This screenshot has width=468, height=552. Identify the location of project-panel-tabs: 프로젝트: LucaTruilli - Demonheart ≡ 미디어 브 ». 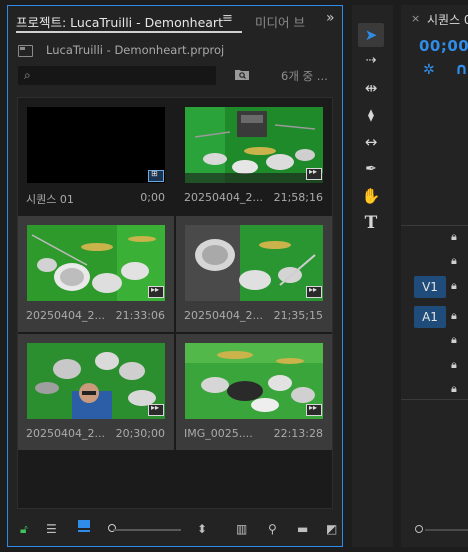
(175, 21).